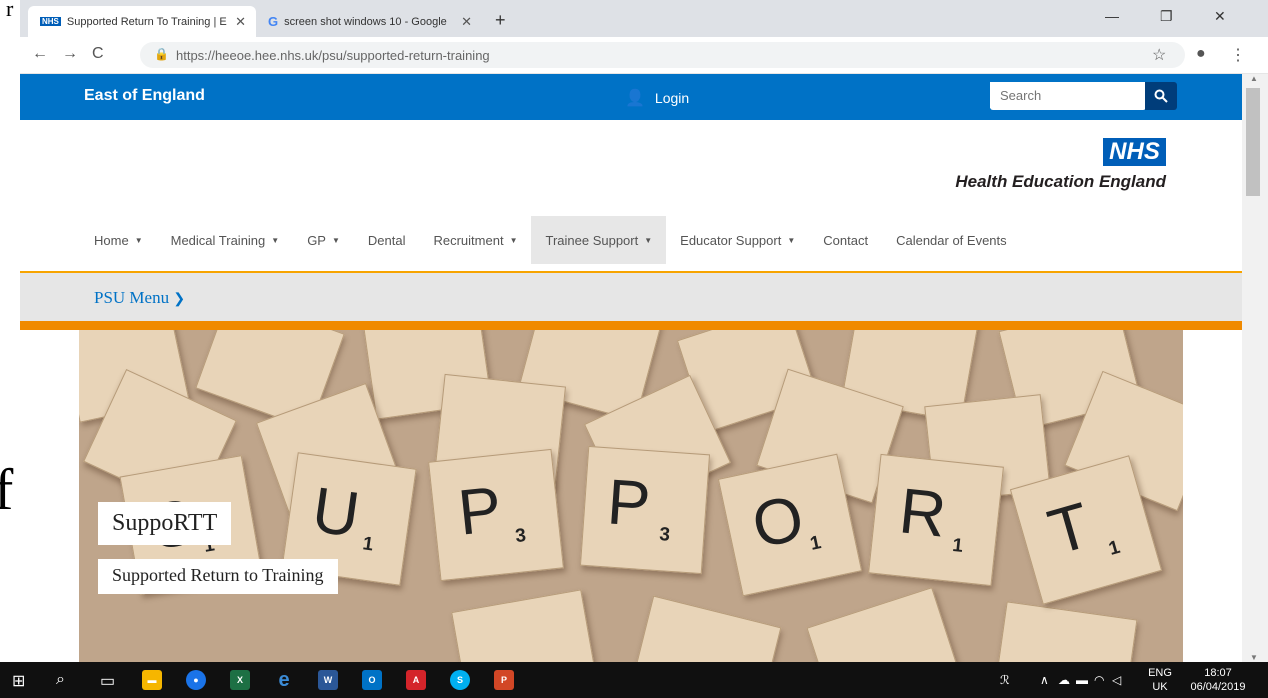 Image resolution: width=1268 pixels, height=698 pixels. I want to click on nav-label: GP, so click(316, 240).